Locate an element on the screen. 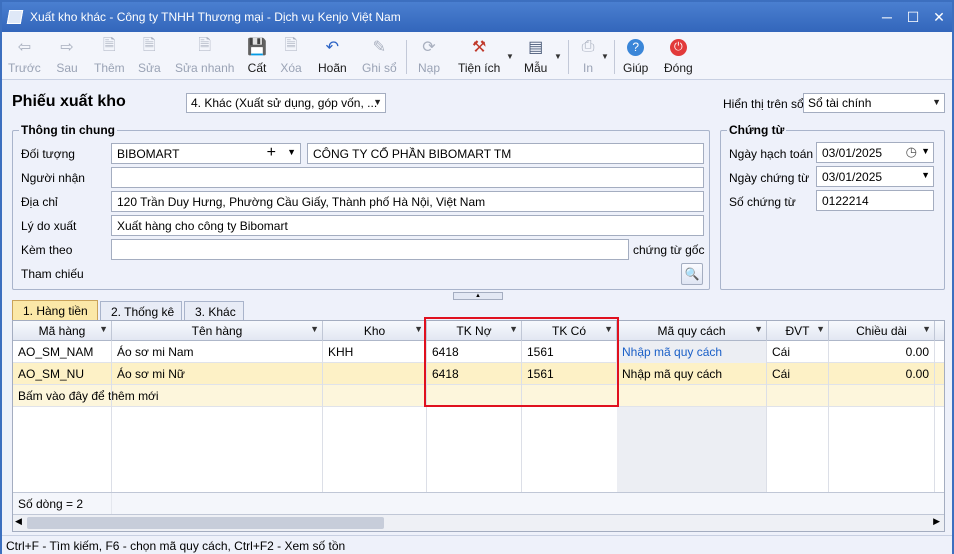 The width and height of the screenshot is (954, 554). attachment-input is located at coordinates (370, 249).